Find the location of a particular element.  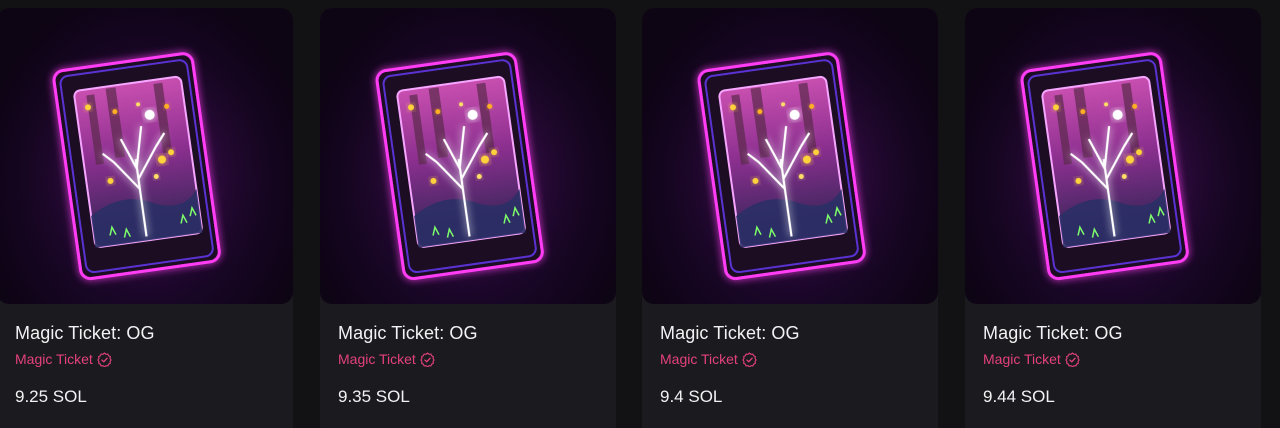

nft-price: 9.25 SOL is located at coordinates (51, 396).